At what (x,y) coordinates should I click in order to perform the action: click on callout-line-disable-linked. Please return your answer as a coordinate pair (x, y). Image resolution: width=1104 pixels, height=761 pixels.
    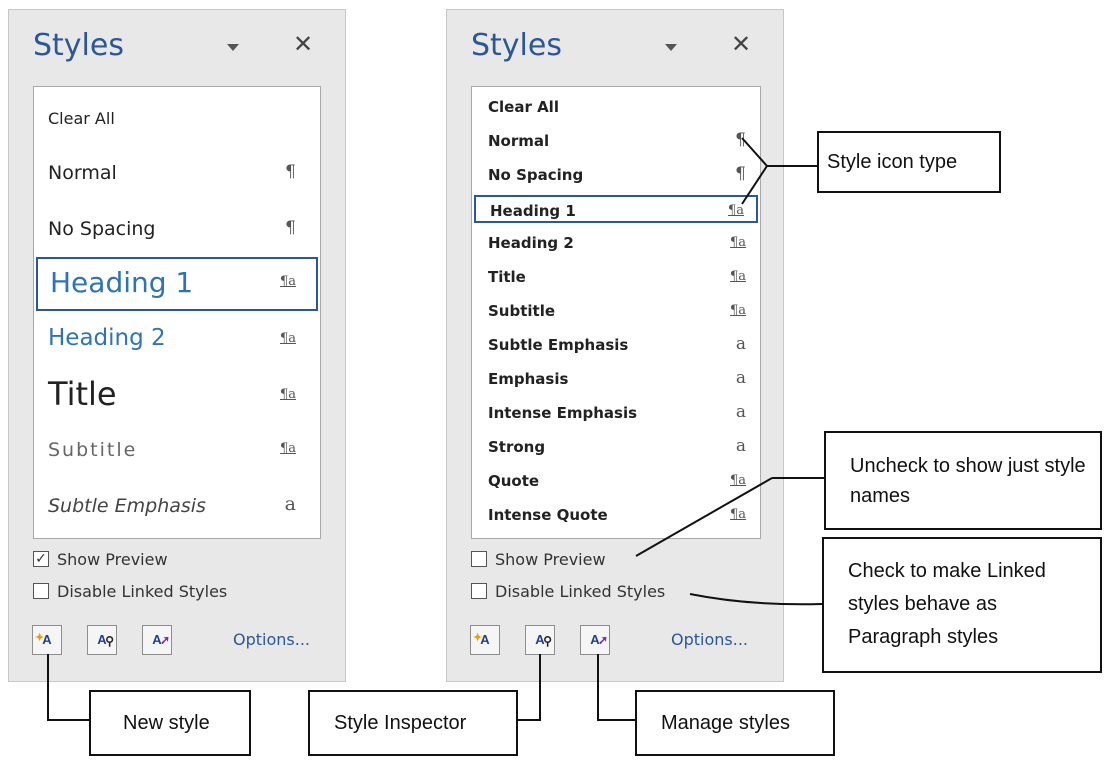
    Looking at the image, I should click on (756, 599).